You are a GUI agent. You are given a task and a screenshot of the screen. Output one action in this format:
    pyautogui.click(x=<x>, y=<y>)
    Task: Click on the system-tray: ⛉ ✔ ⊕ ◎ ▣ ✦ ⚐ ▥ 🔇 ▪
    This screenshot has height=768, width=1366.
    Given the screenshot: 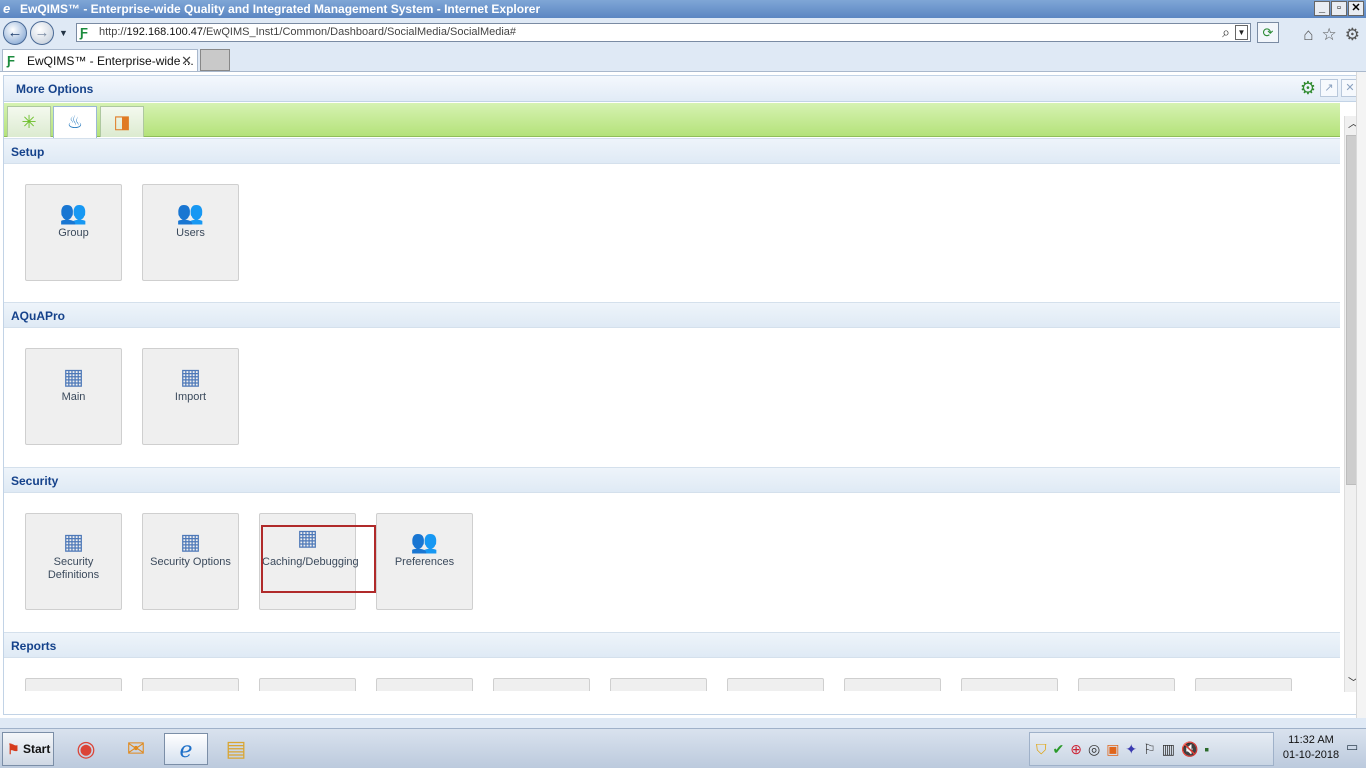 What is the action you would take?
    pyautogui.click(x=1151, y=749)
    